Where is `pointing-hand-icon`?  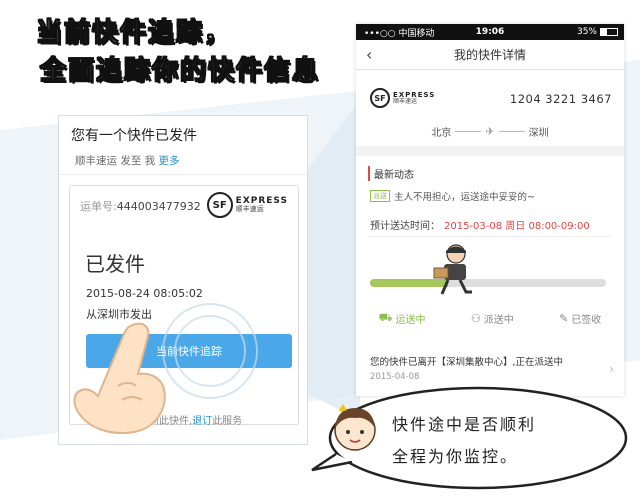 pointing-hand-icon is located at coordinates (119, 378).